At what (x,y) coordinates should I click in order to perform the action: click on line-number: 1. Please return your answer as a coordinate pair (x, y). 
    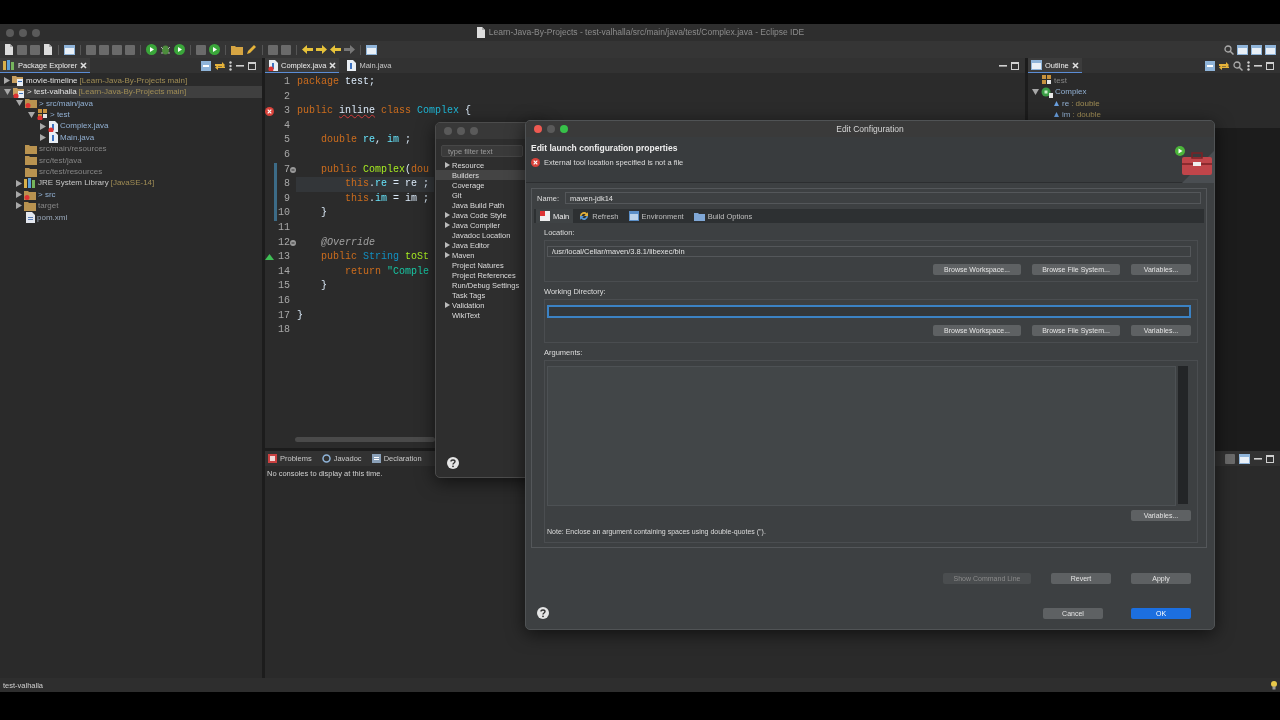
    Looking at the image, I should click on (286, 82).